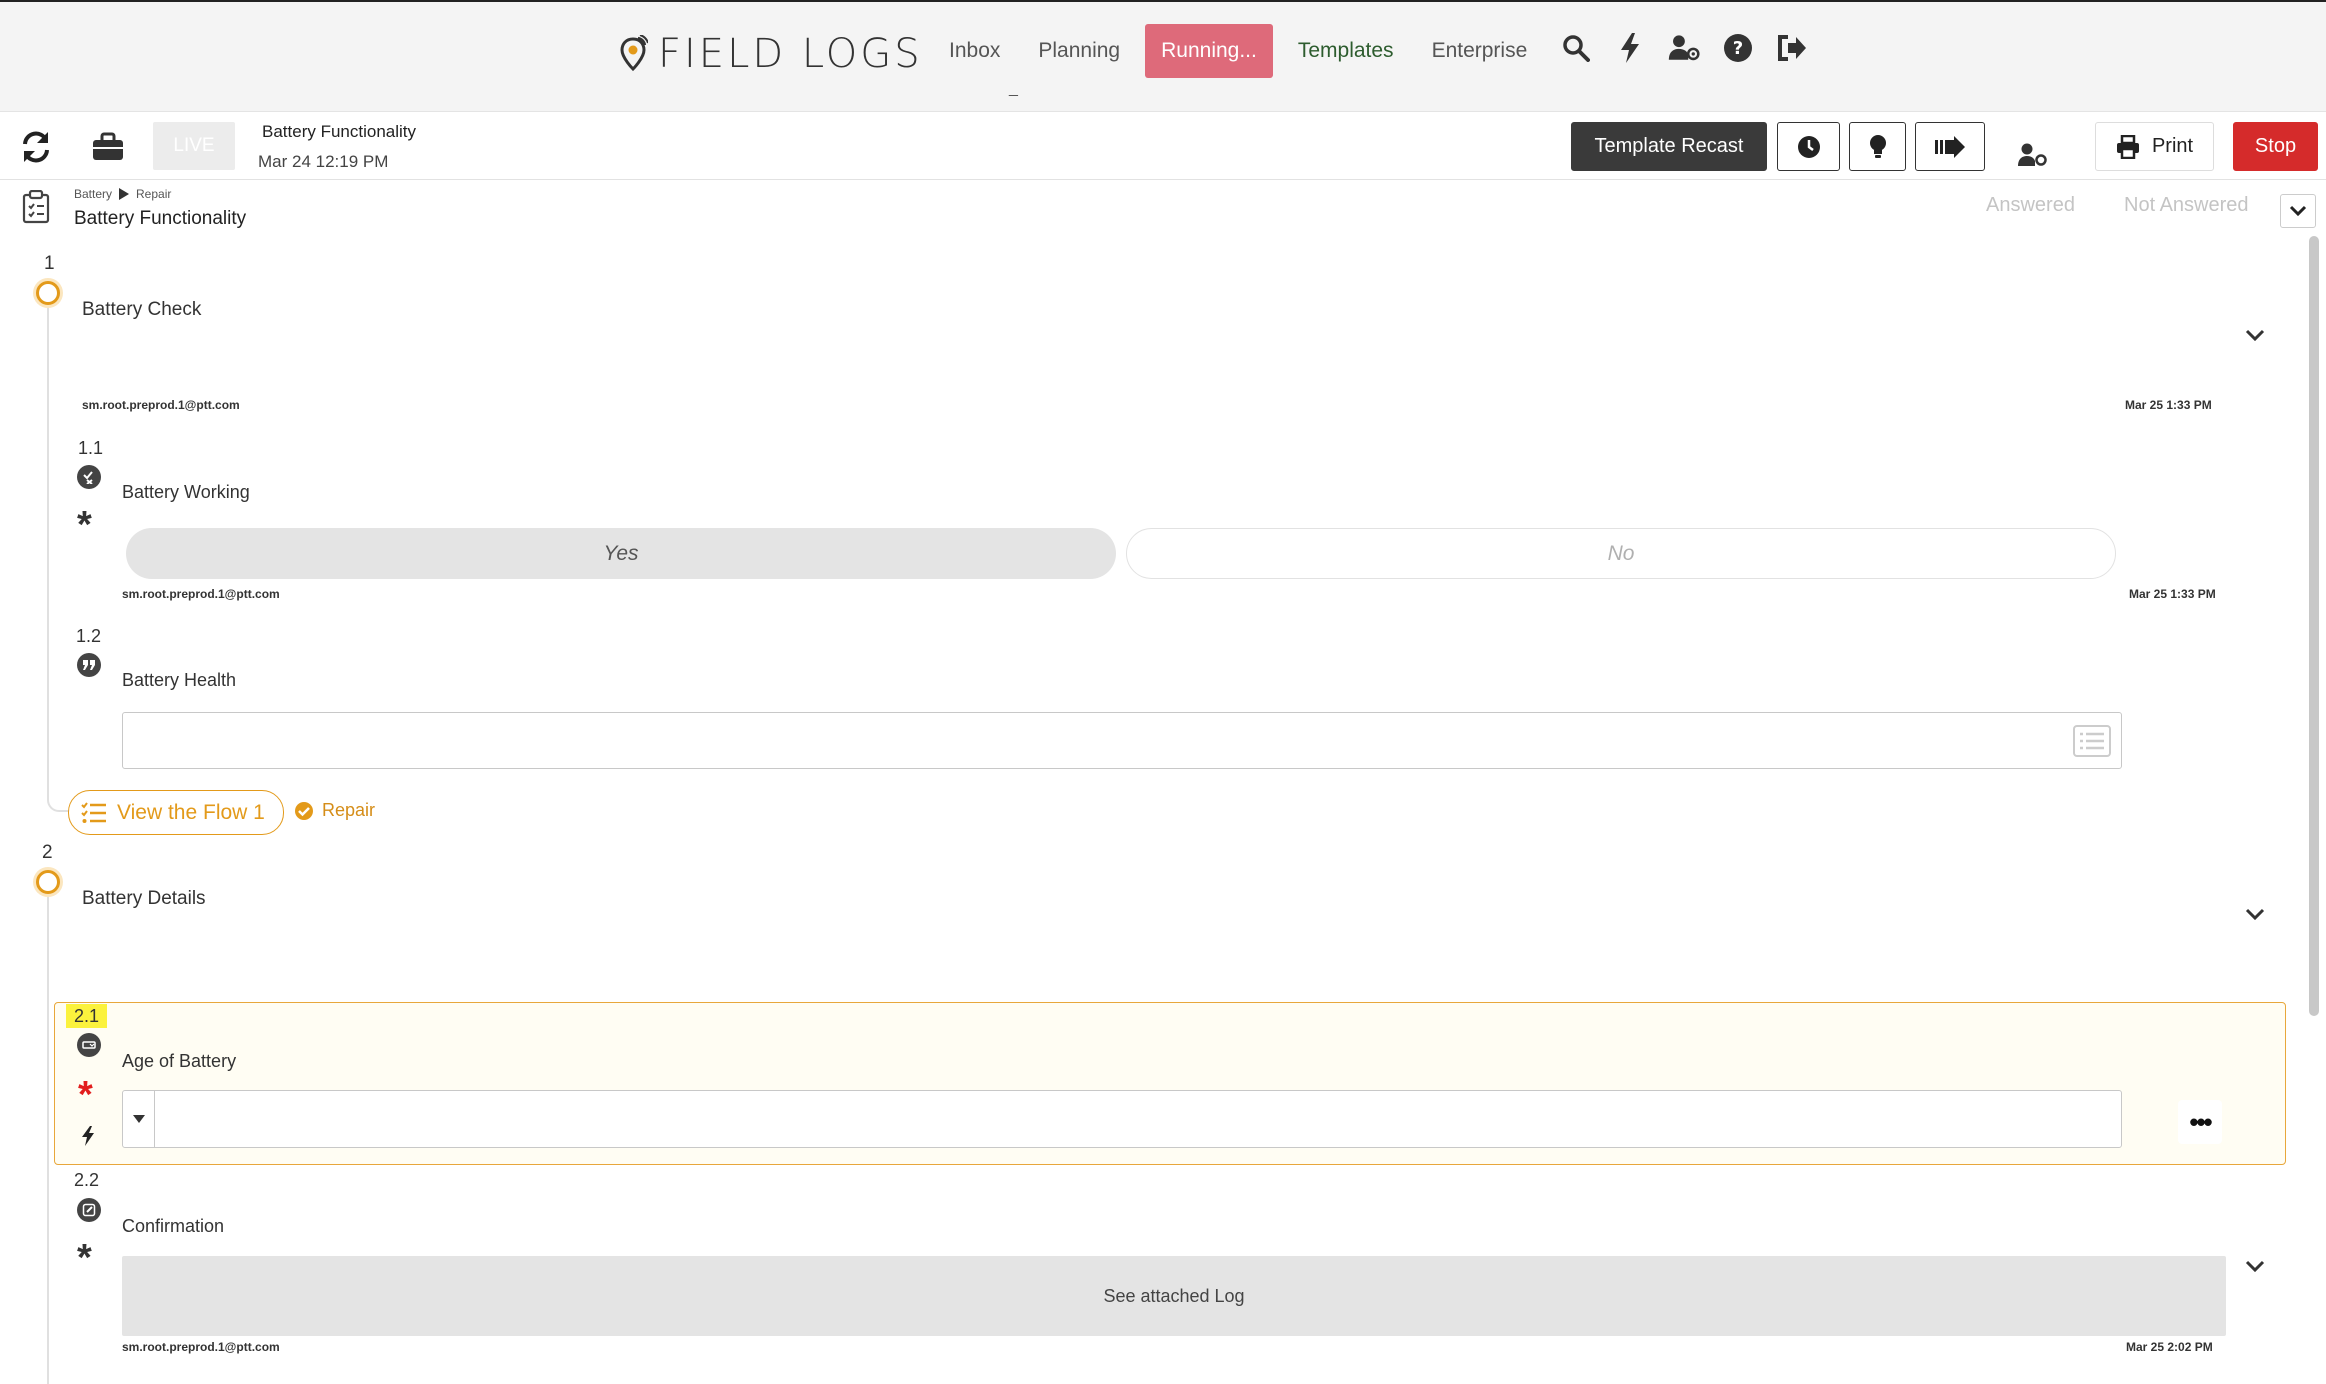 This screenshot has height=1384, width=2326. I want to click on logo-text: FIELD LOGS, so click(790, 54).